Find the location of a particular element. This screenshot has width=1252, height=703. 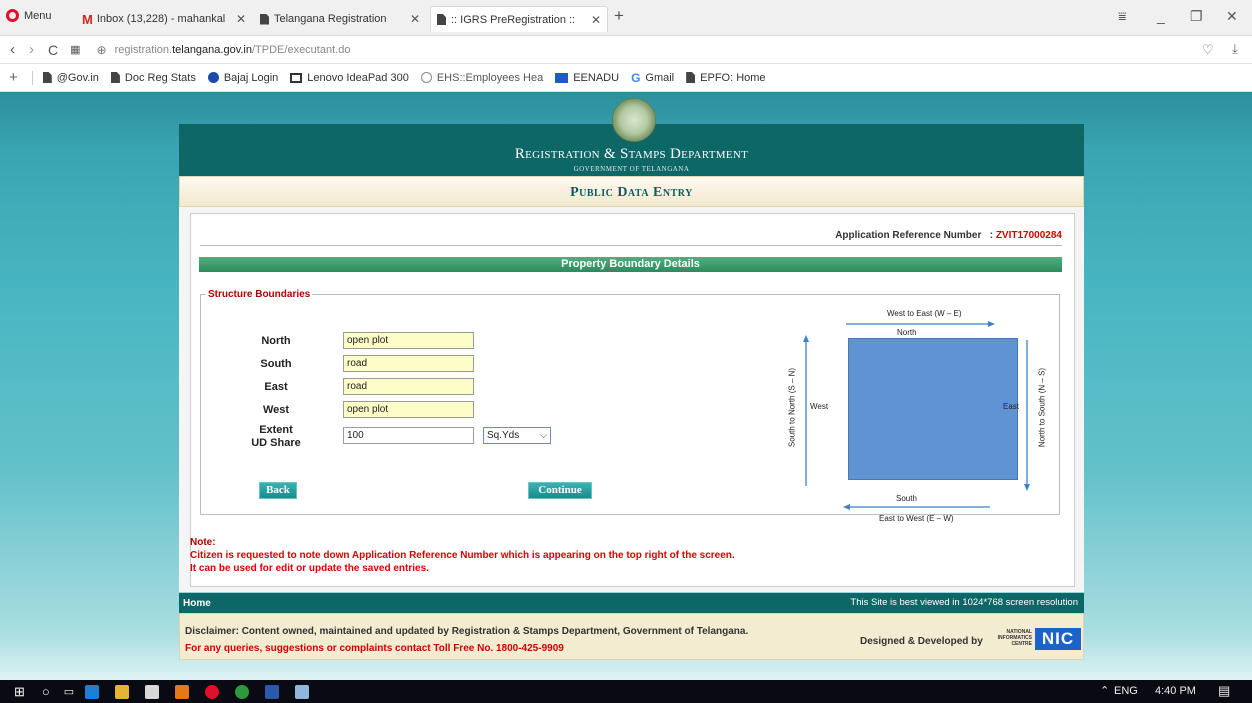

file-explorer-icon is located at coordinates (122, 691).